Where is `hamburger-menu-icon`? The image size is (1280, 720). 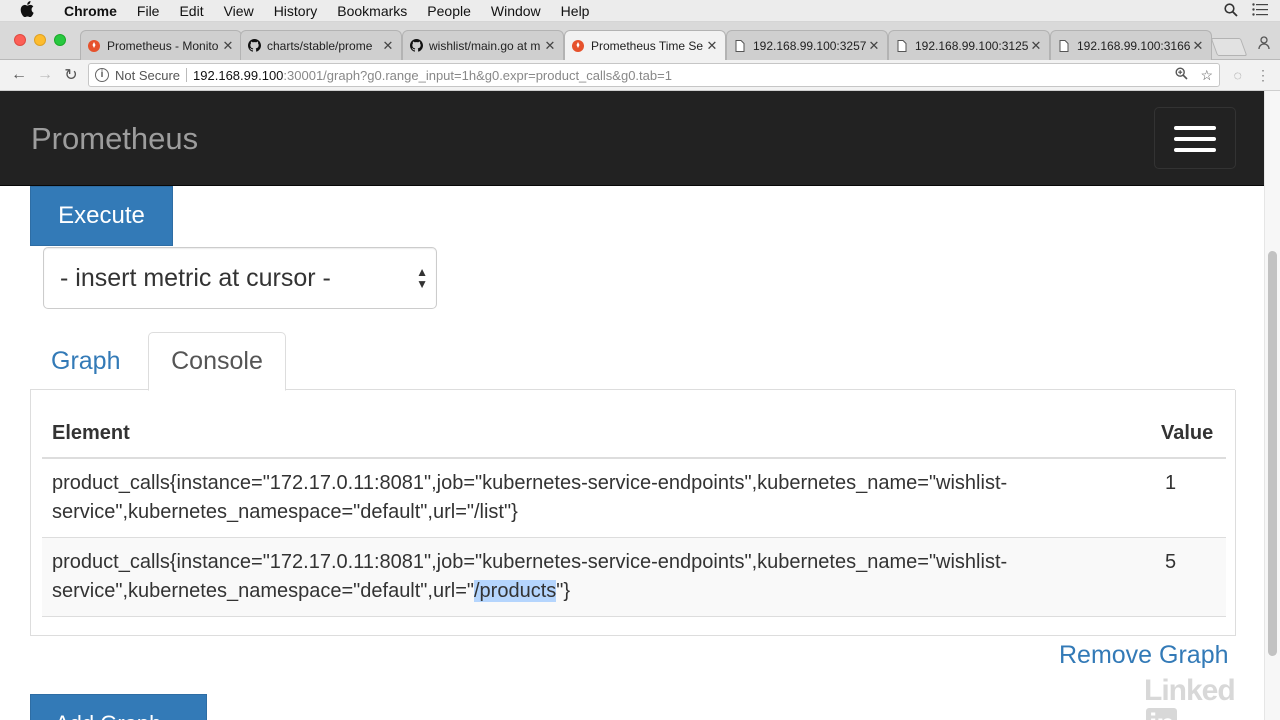
hamburger-menu-icon is located at coordinates (1195, 138).